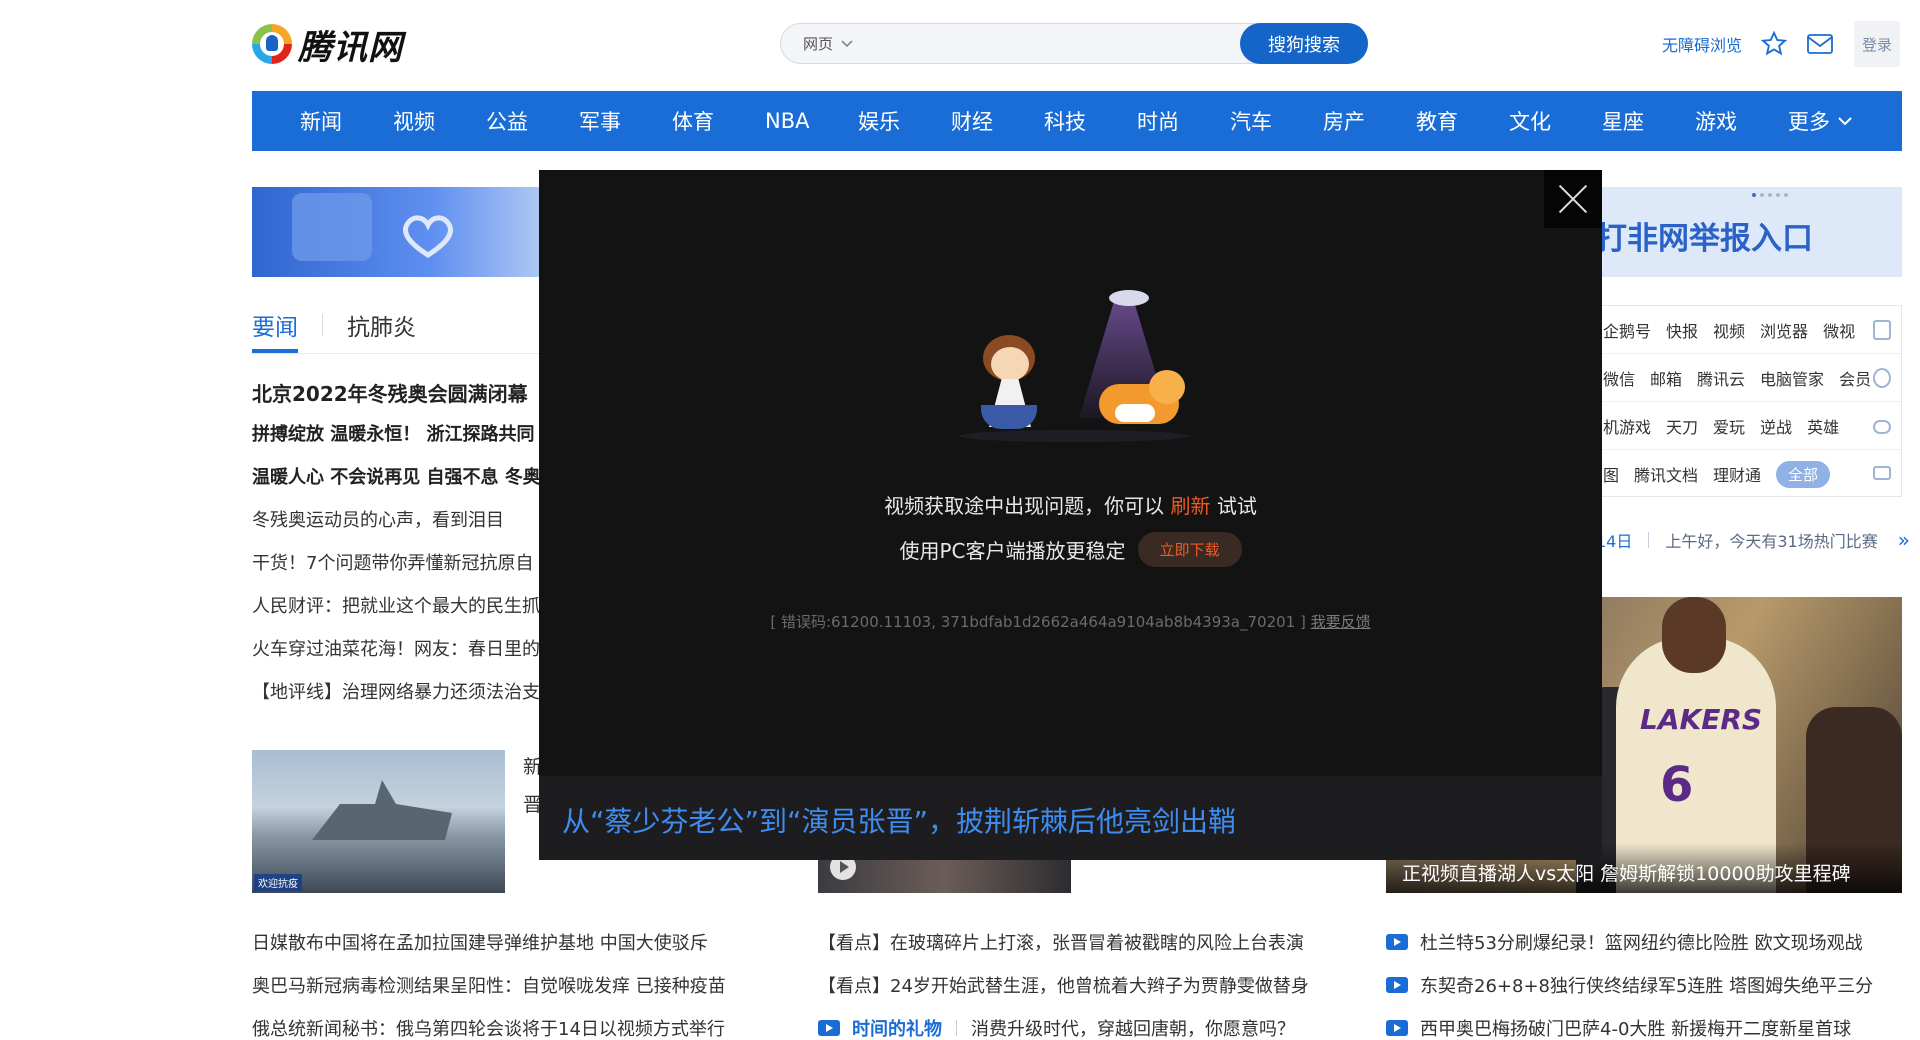 The image size is (1920, 1040). Describe the element at coordinates (489, 1023) in the screenshot. I see `news-link: 俄总统新闻秘书：俄乌第四轮会谈将于14日以视频方式举行` at that location.